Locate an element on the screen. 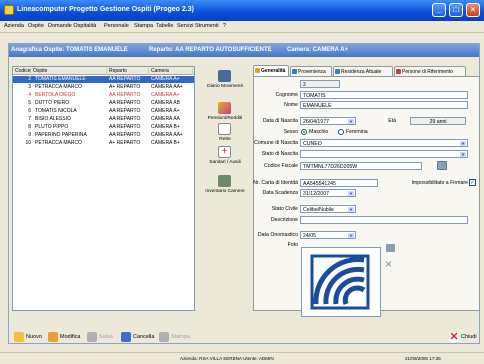 This screenshot has height=364, width=484. menu-domande: Domande Ospitalità is located at coordinates (72, 26).